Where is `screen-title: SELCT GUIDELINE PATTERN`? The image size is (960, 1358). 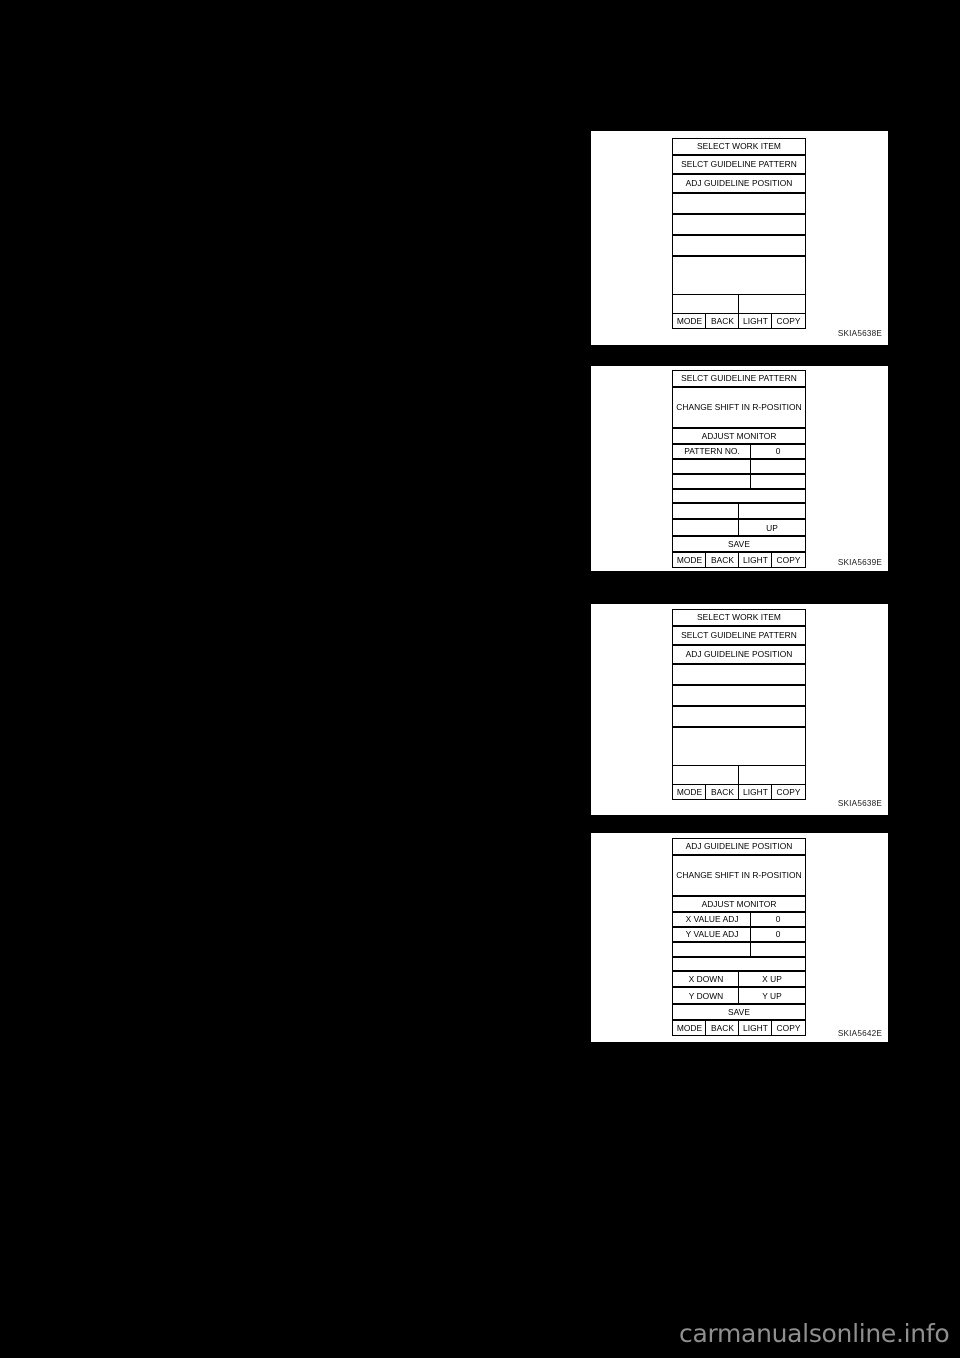 screen-title: SELCT GUIDELINE PATTERN is located at coordinates (739, 378).